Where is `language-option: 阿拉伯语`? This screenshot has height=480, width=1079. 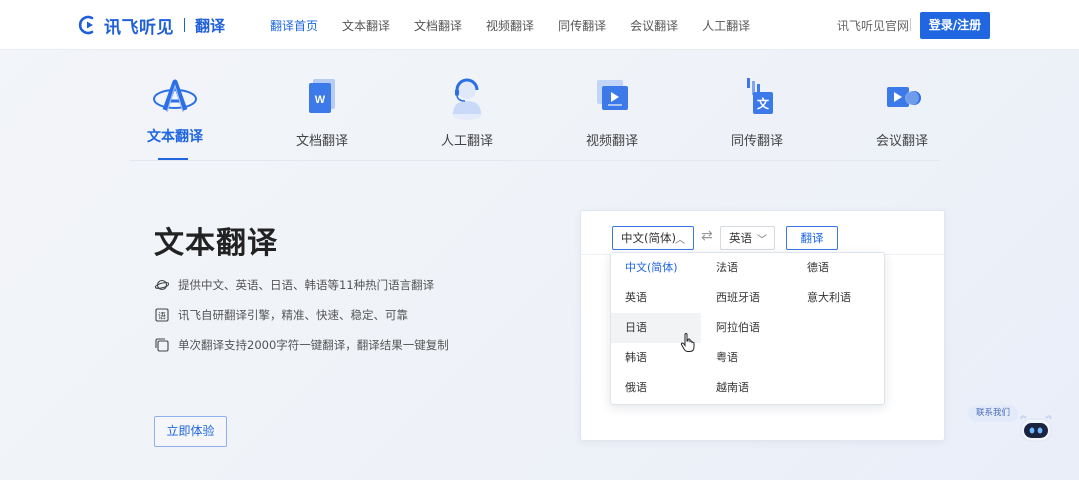
language-option: 阿拉伯语 is located at coordinates (747, 328).